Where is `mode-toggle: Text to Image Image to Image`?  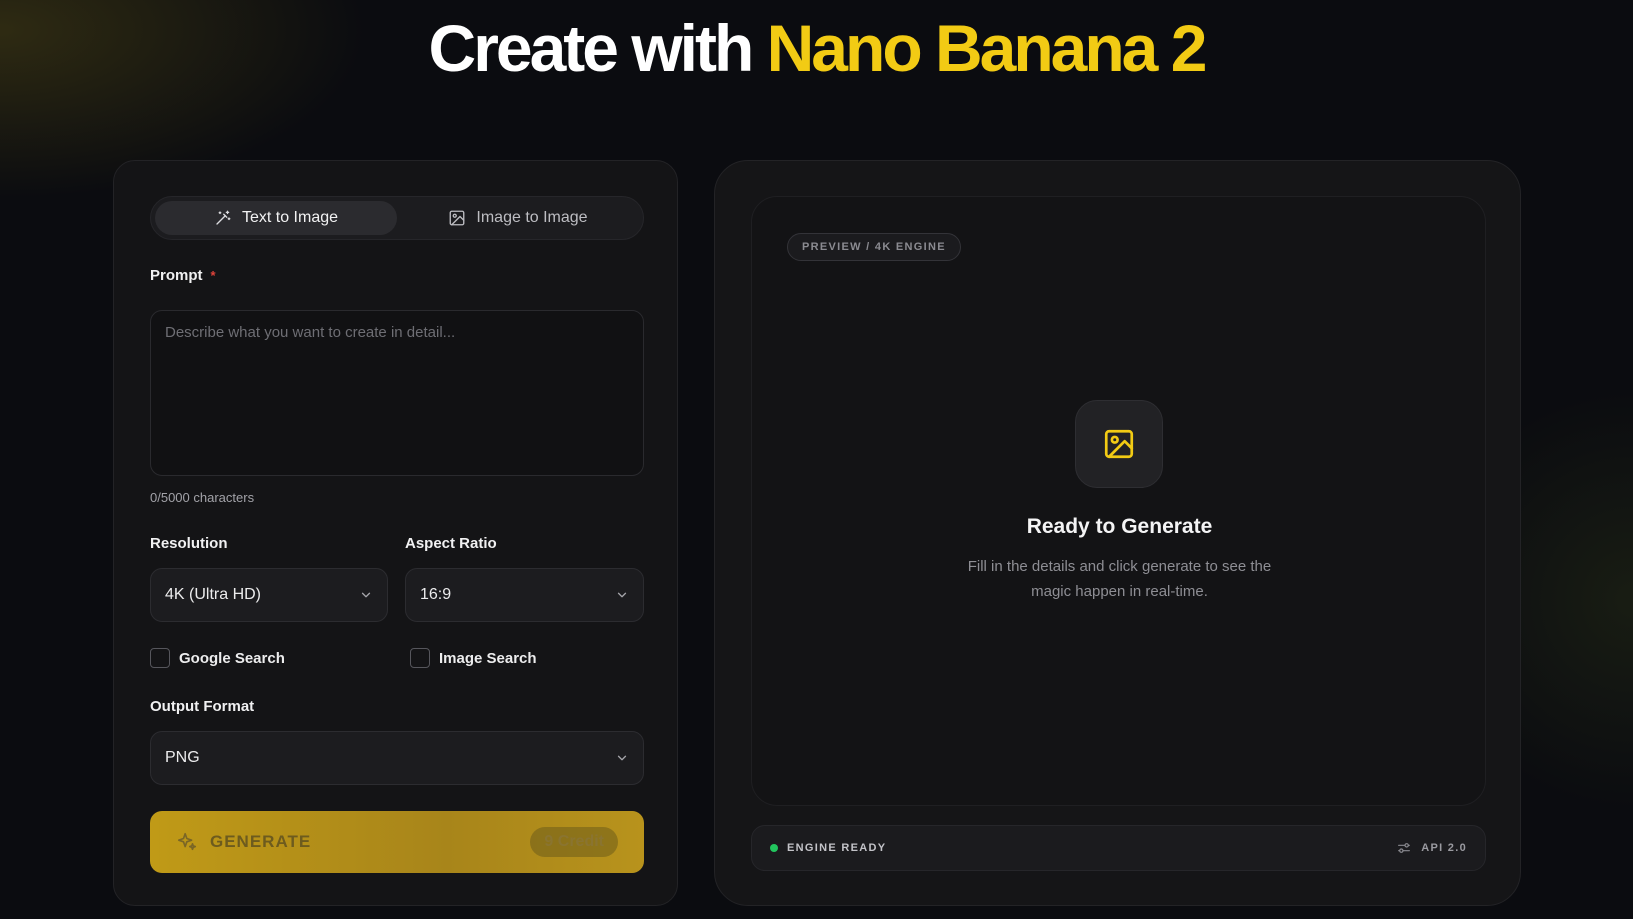
mode-toggle: Text to Image Image to Image is located at coordinates (397, 218).